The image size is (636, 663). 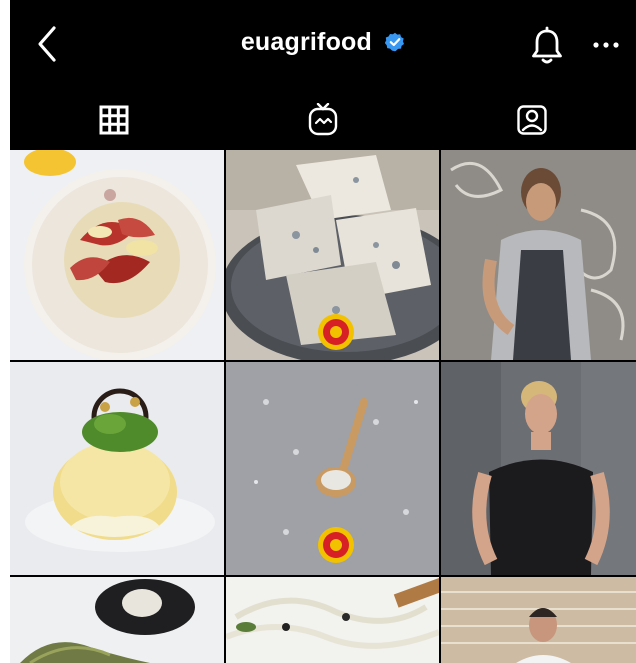 I want to click on food-plate-image, so click(x=117, y=255).